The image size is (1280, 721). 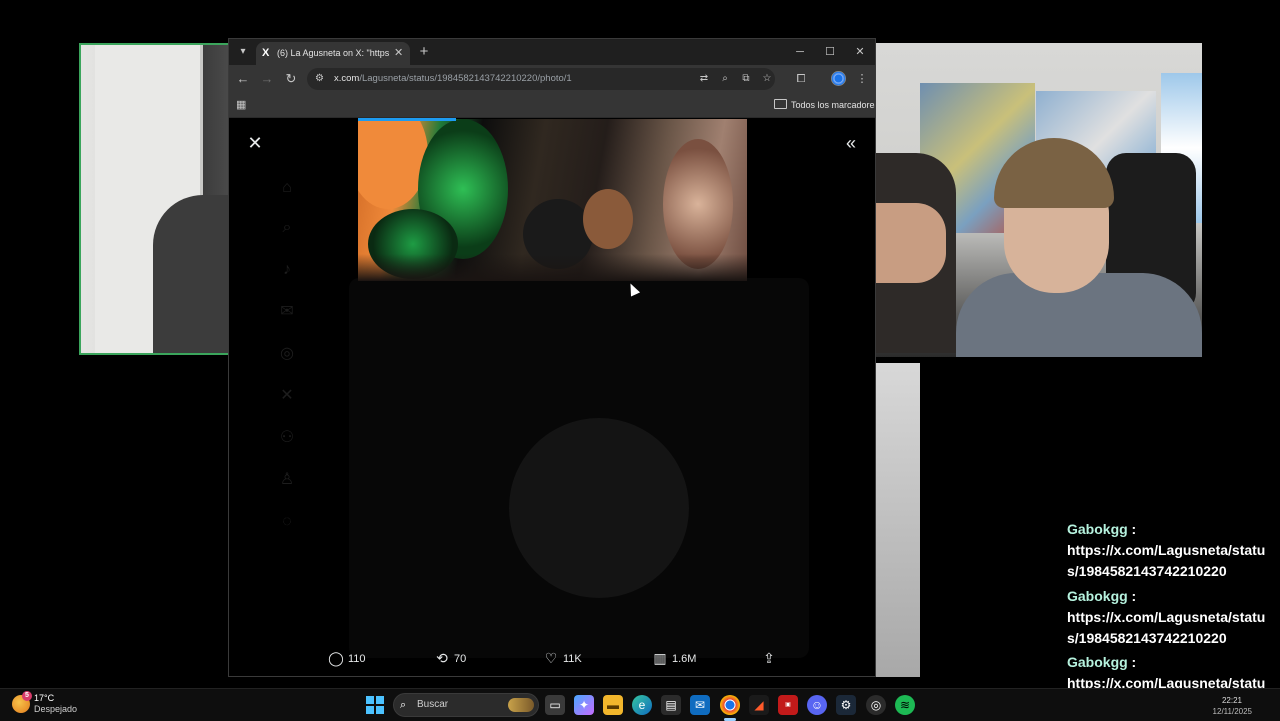 I want to click on search-icon: ⌕, so click(x=403, y=705).